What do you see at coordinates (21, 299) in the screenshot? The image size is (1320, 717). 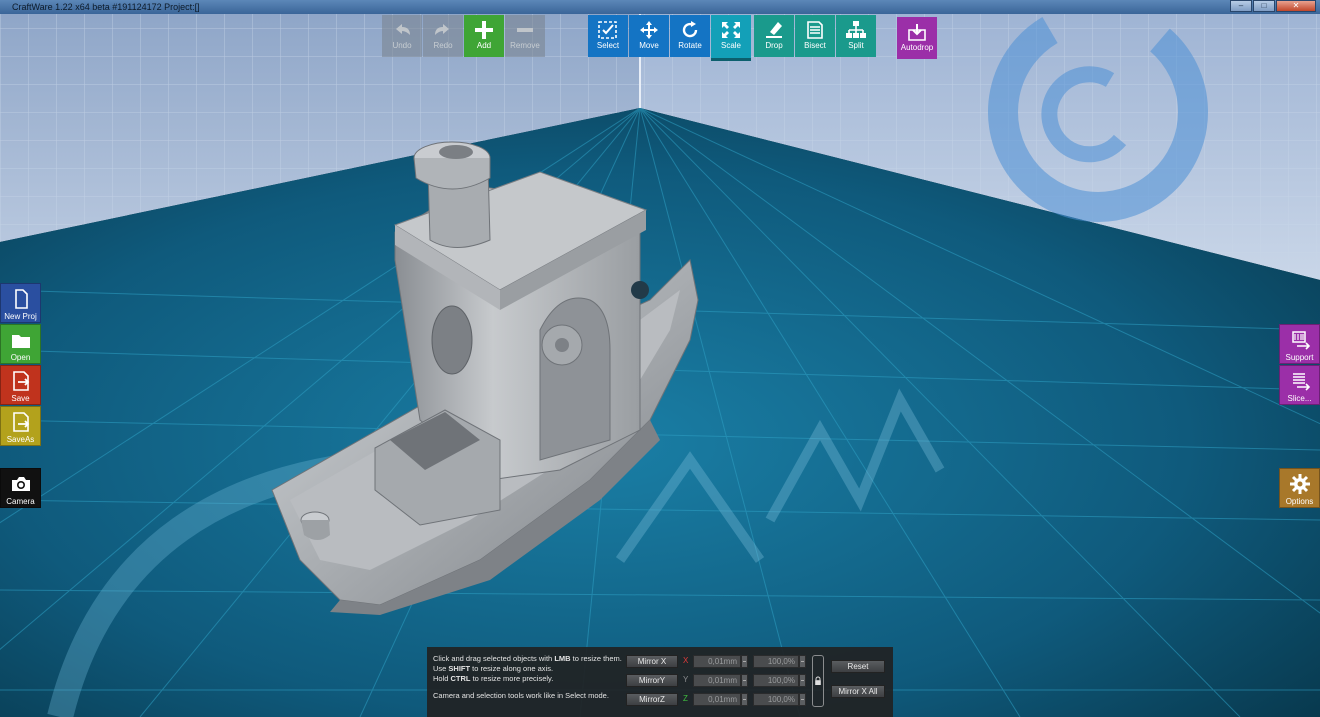 I see `new-file-icon` at bounding box center [21, 299].